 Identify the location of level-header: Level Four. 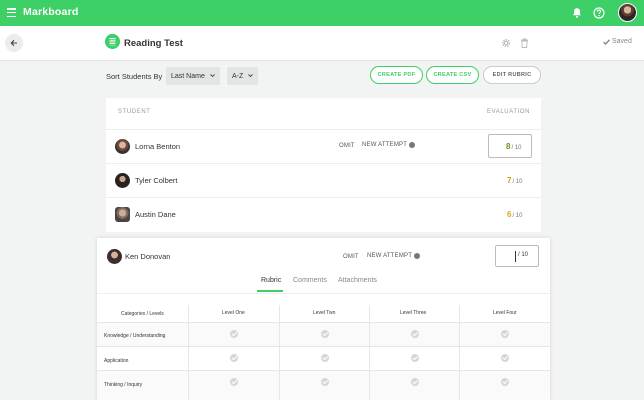
(505, 313).